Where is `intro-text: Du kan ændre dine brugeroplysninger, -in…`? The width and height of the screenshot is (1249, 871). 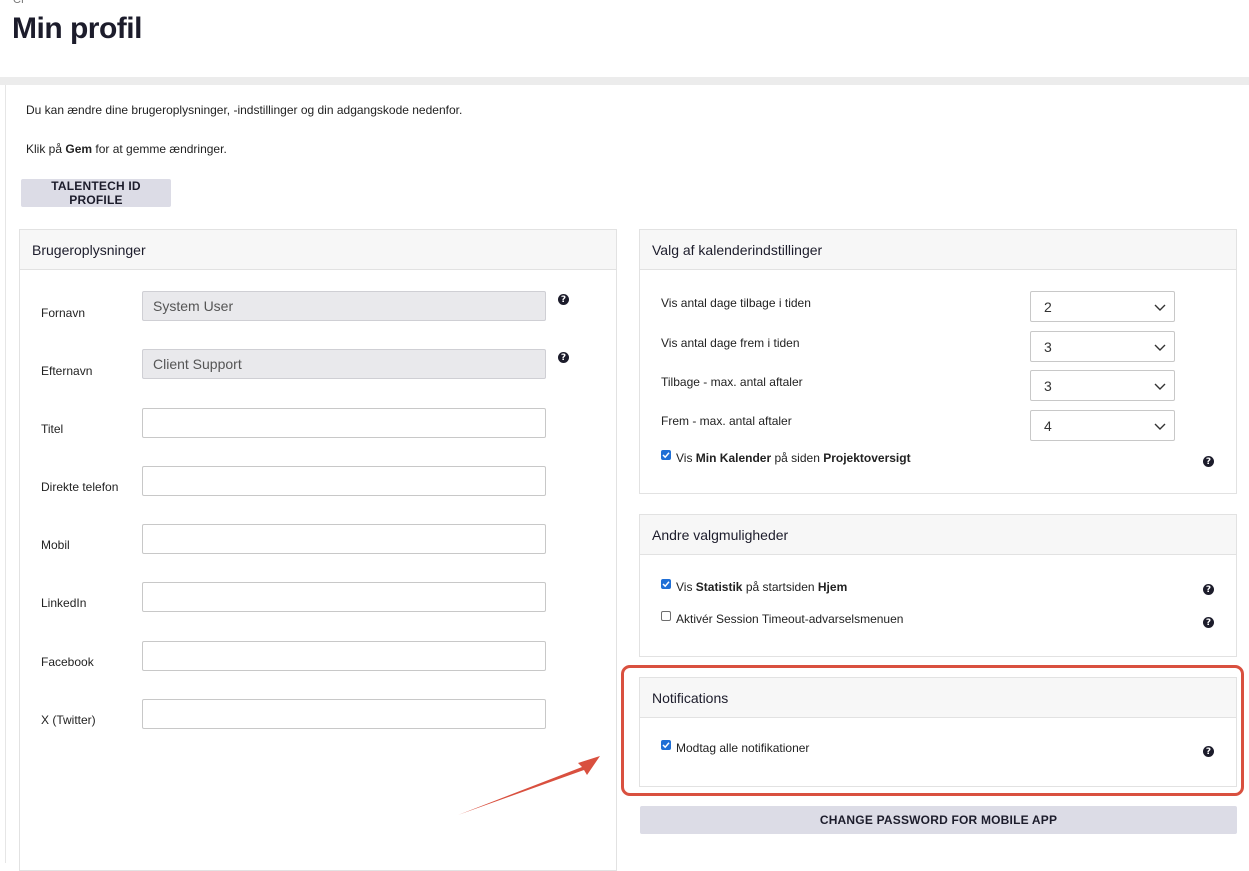 intro-text: Du kan ændre dine brugeroplysninger, -in… is located at coordinates (244, 110).